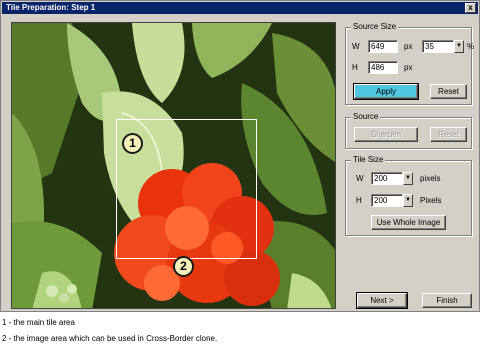  I want to click on tile-height-field: 200, so click(387, 200).